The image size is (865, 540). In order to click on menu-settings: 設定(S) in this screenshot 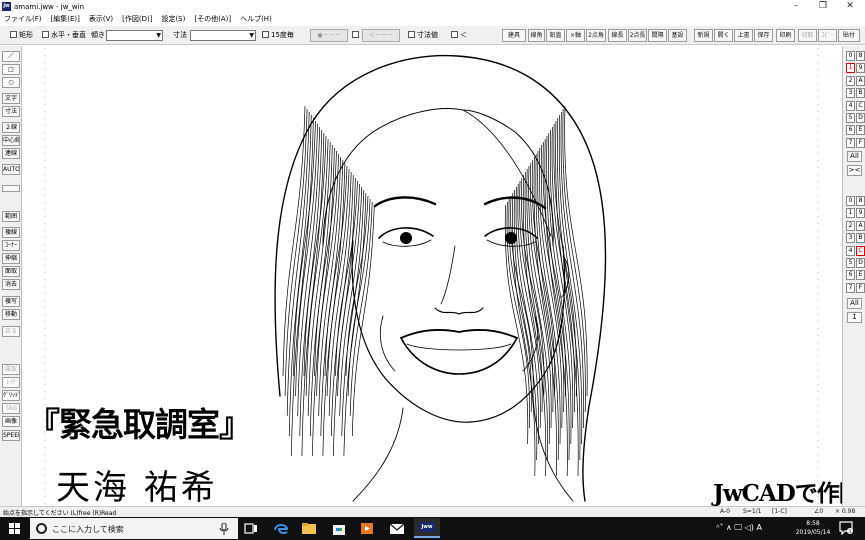, I will do `click(173, 19)`.